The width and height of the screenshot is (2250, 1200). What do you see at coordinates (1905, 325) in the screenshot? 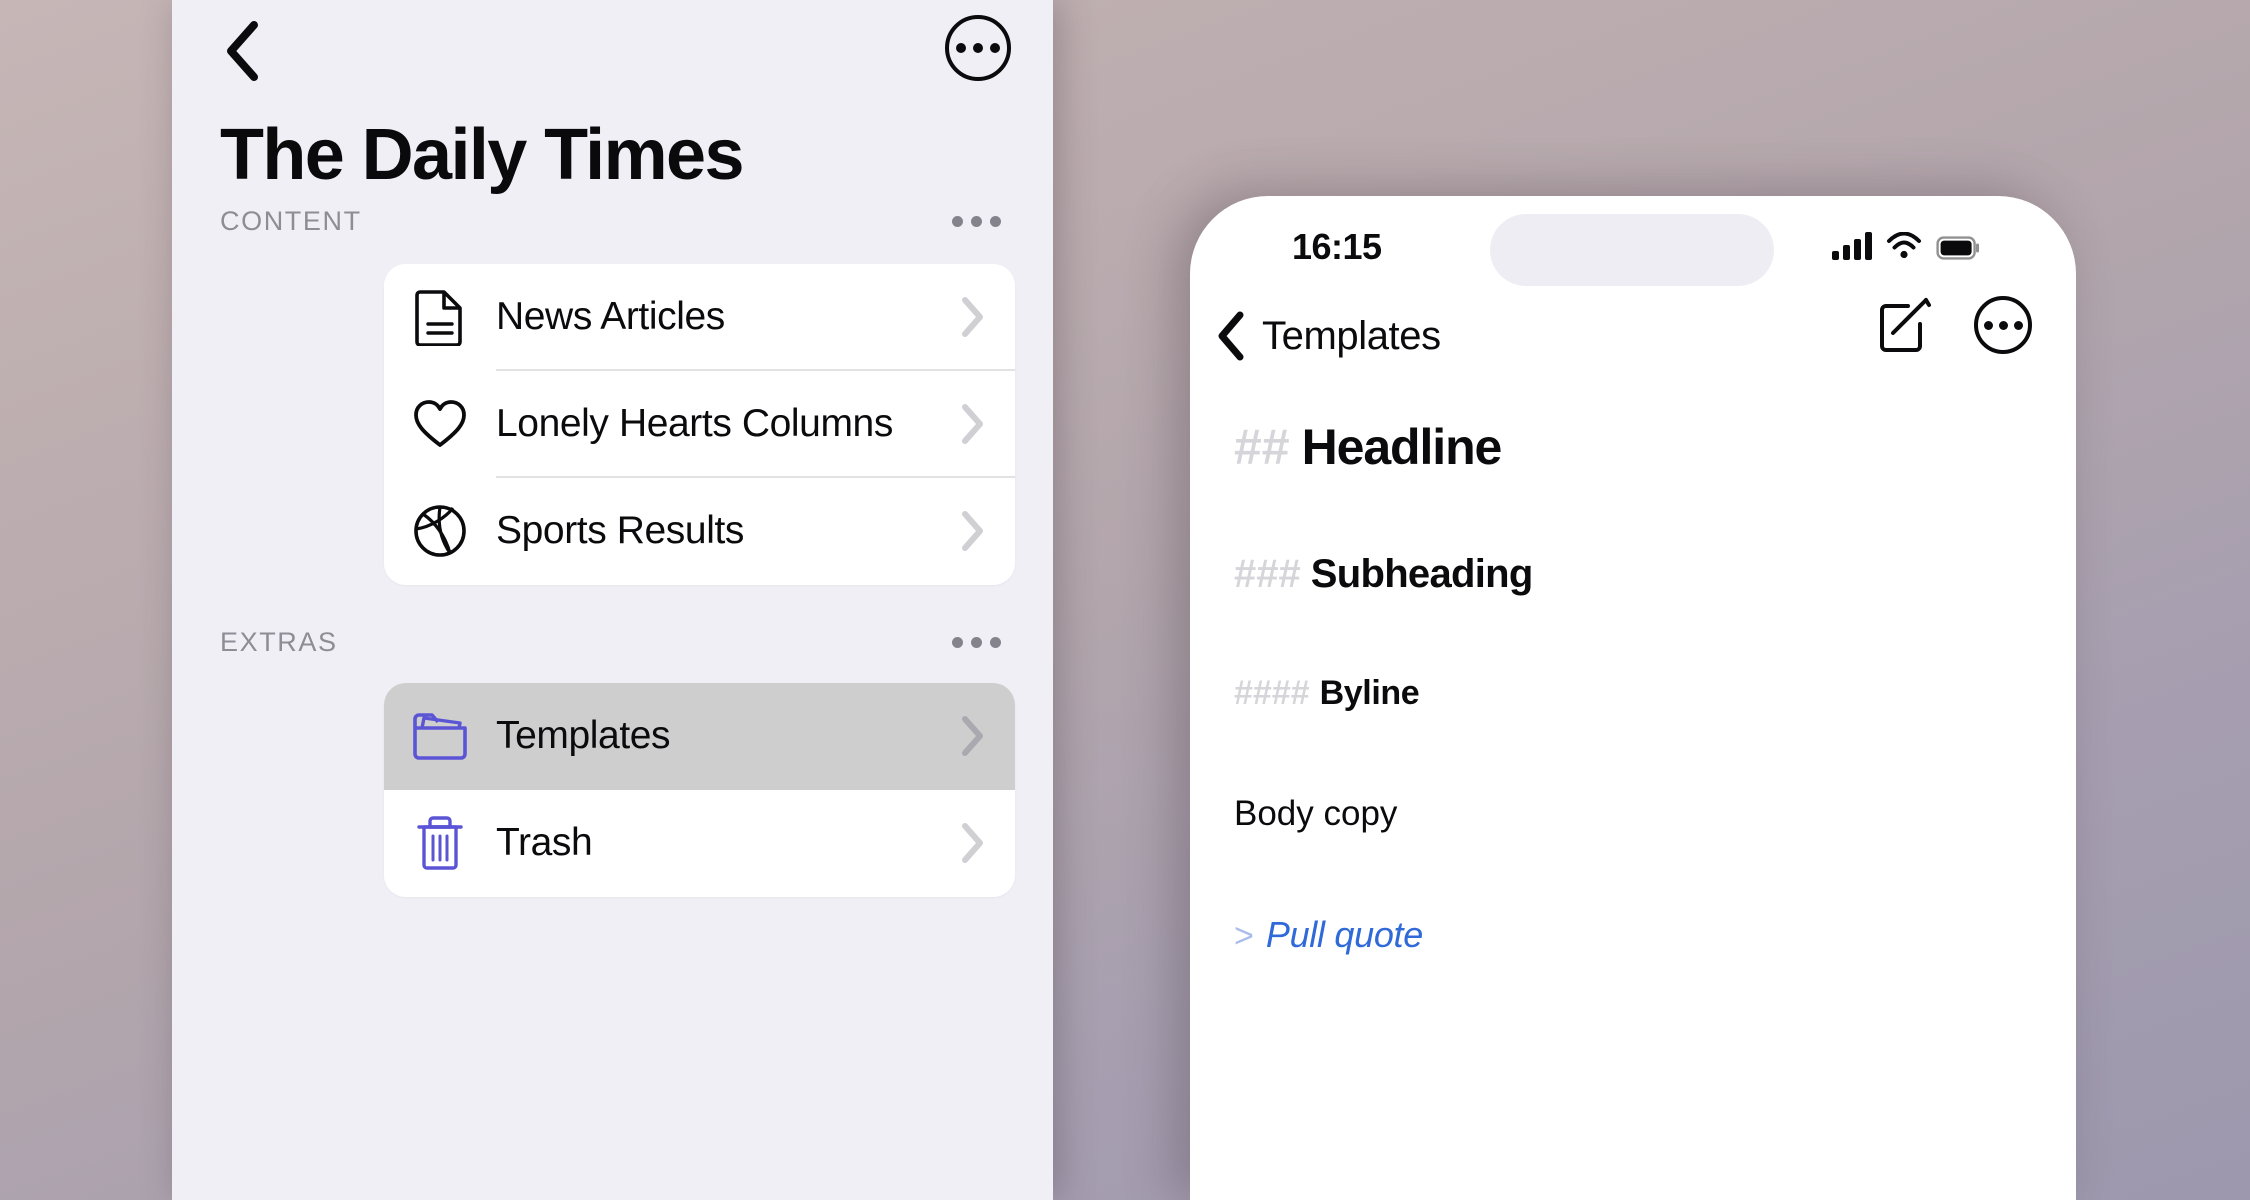
I see `compose-icon` at bounding box center [1905, 325].